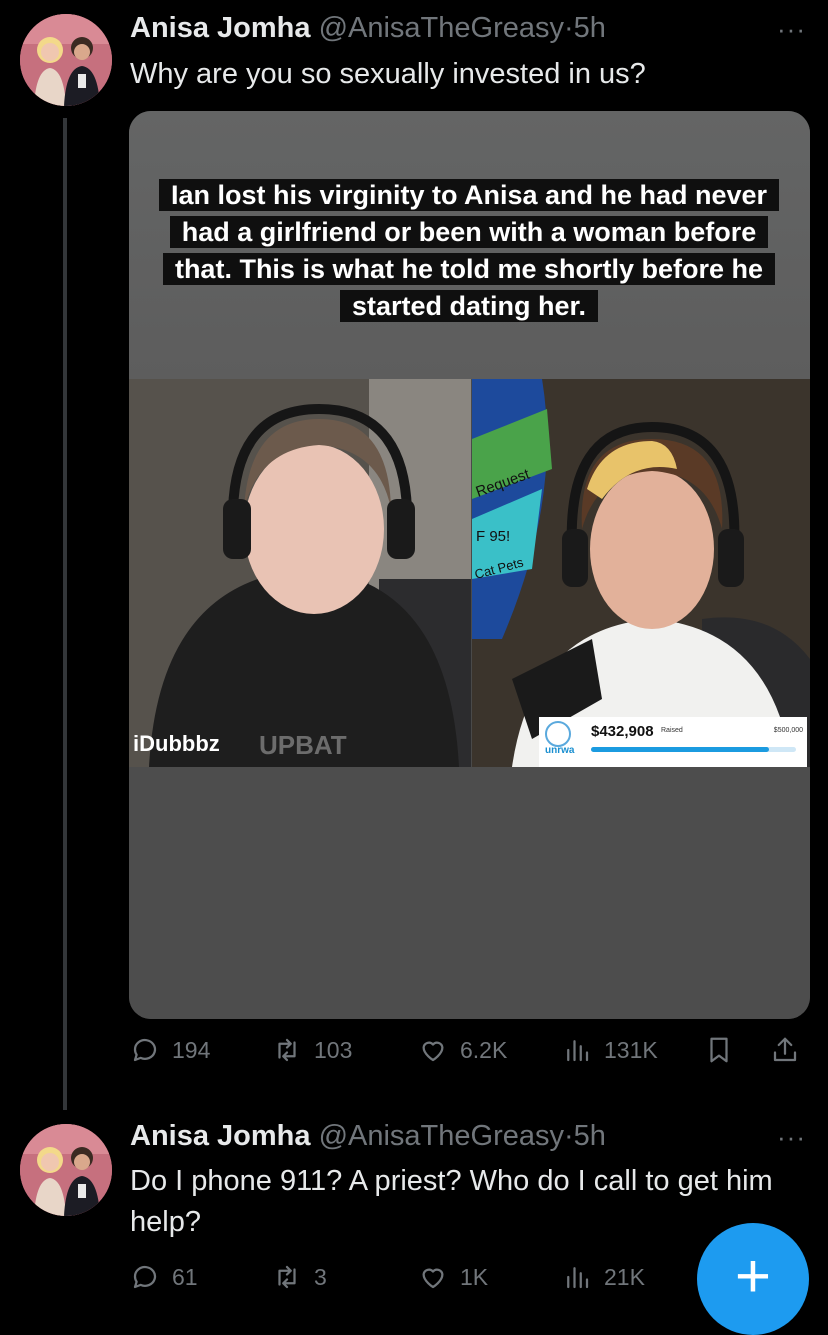  I want to click on donation-widget: $432,908 Raised $500,000 unrwa, so click(673, 742).